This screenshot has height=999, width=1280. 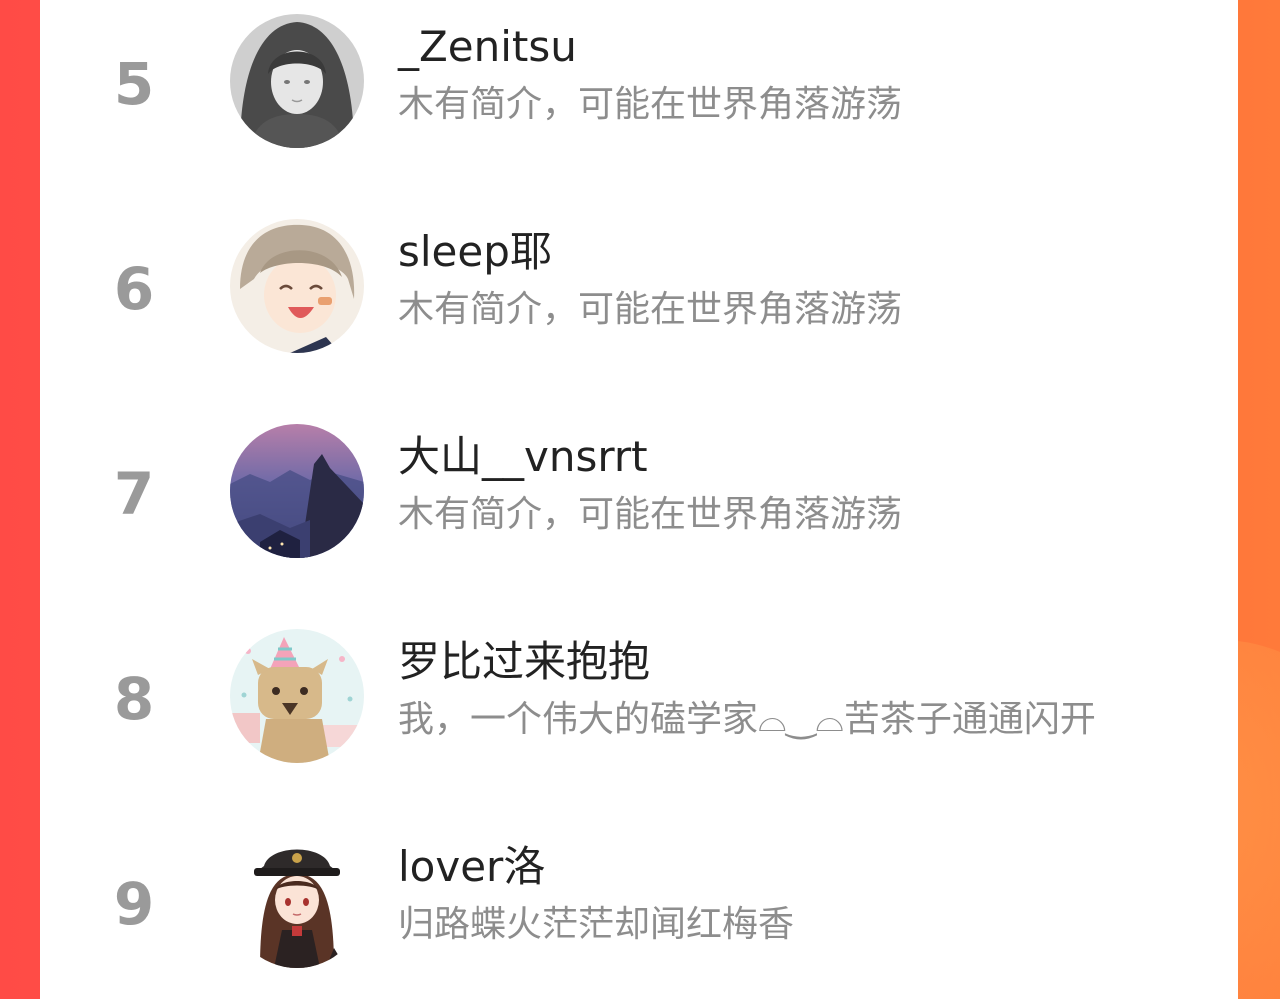 I want to click on anime-girl-hat-avatar-icon, so click(x=297, y=901).